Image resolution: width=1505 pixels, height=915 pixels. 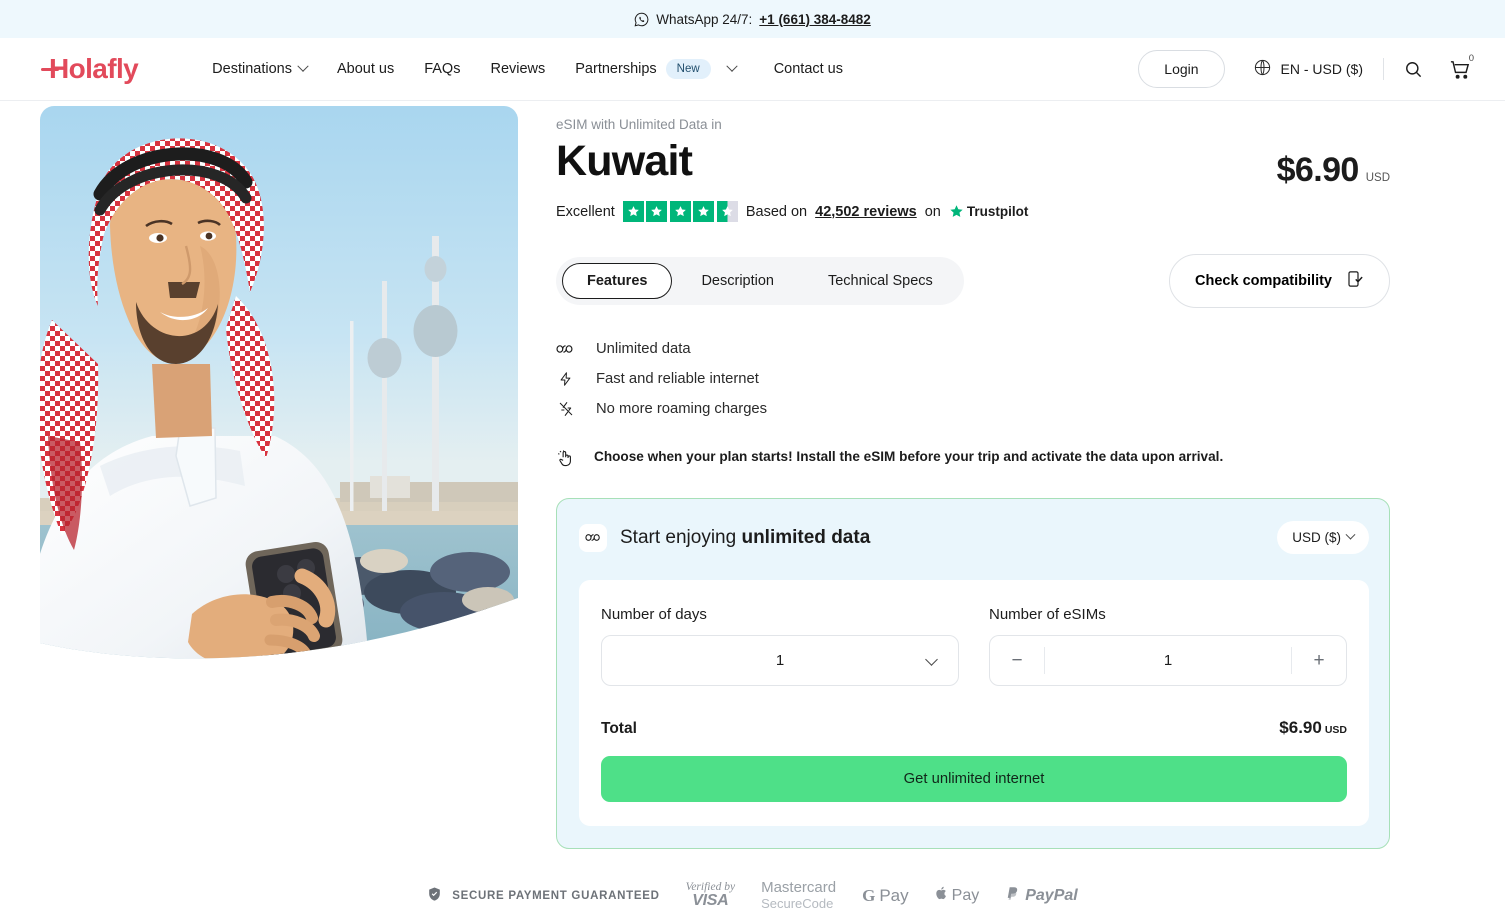 What do you see at coordinates (639, 124) in the screenshot?
I see `product-eyebrow: eSIM with Unlimited Data in` at bounding box center [639, 124].